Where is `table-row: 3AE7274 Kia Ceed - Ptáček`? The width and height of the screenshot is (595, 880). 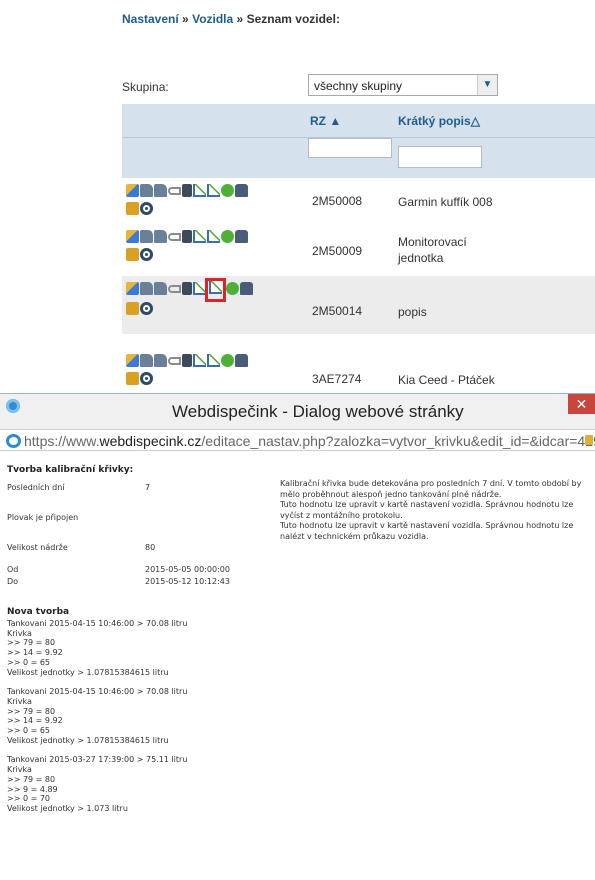 table-row: 3AE7274 Kia Ceed - Ptáček is located at coordinates (358, 363).